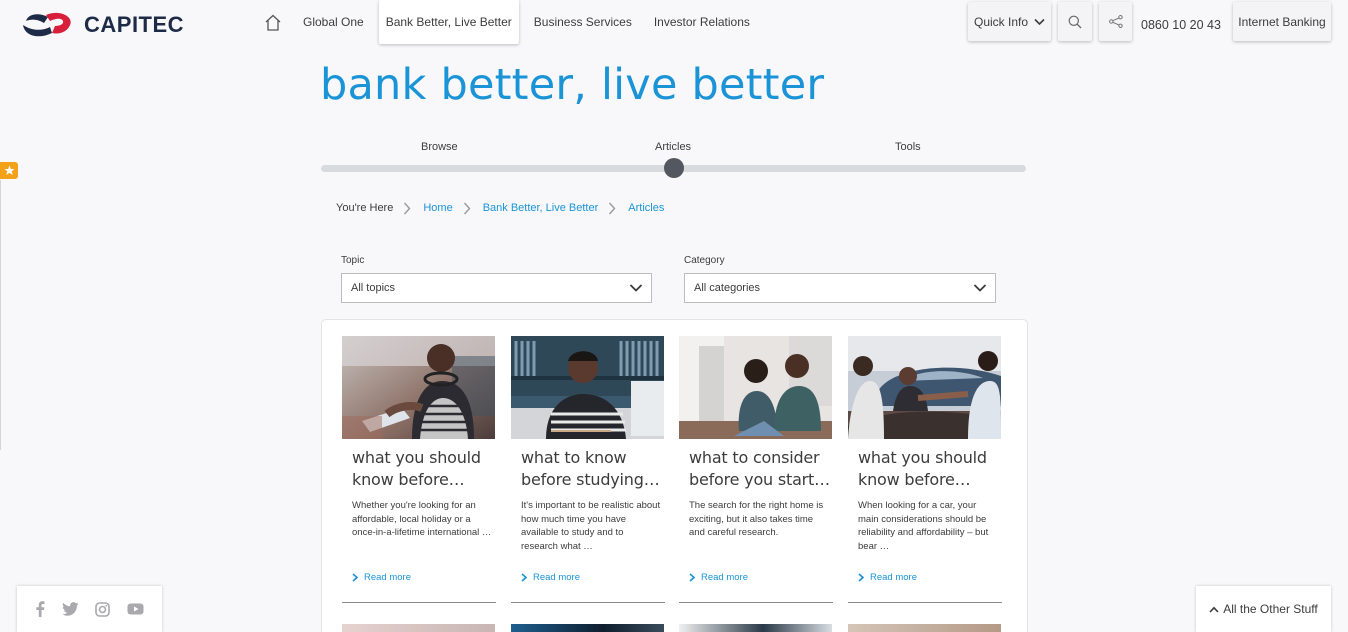 This screenshot has height=632, width=1348. I want to click on share-icon, so click(1115, 21).